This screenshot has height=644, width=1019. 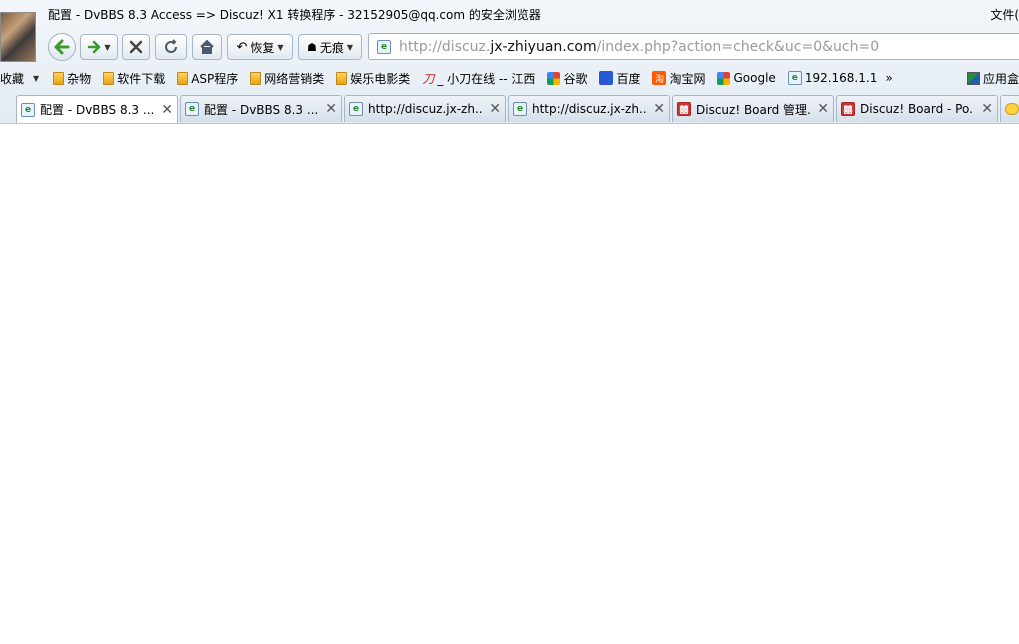 What do you see at coordinates (18, 37) in the screenshot?
I see `avatar` at bounding box center [18, 37].